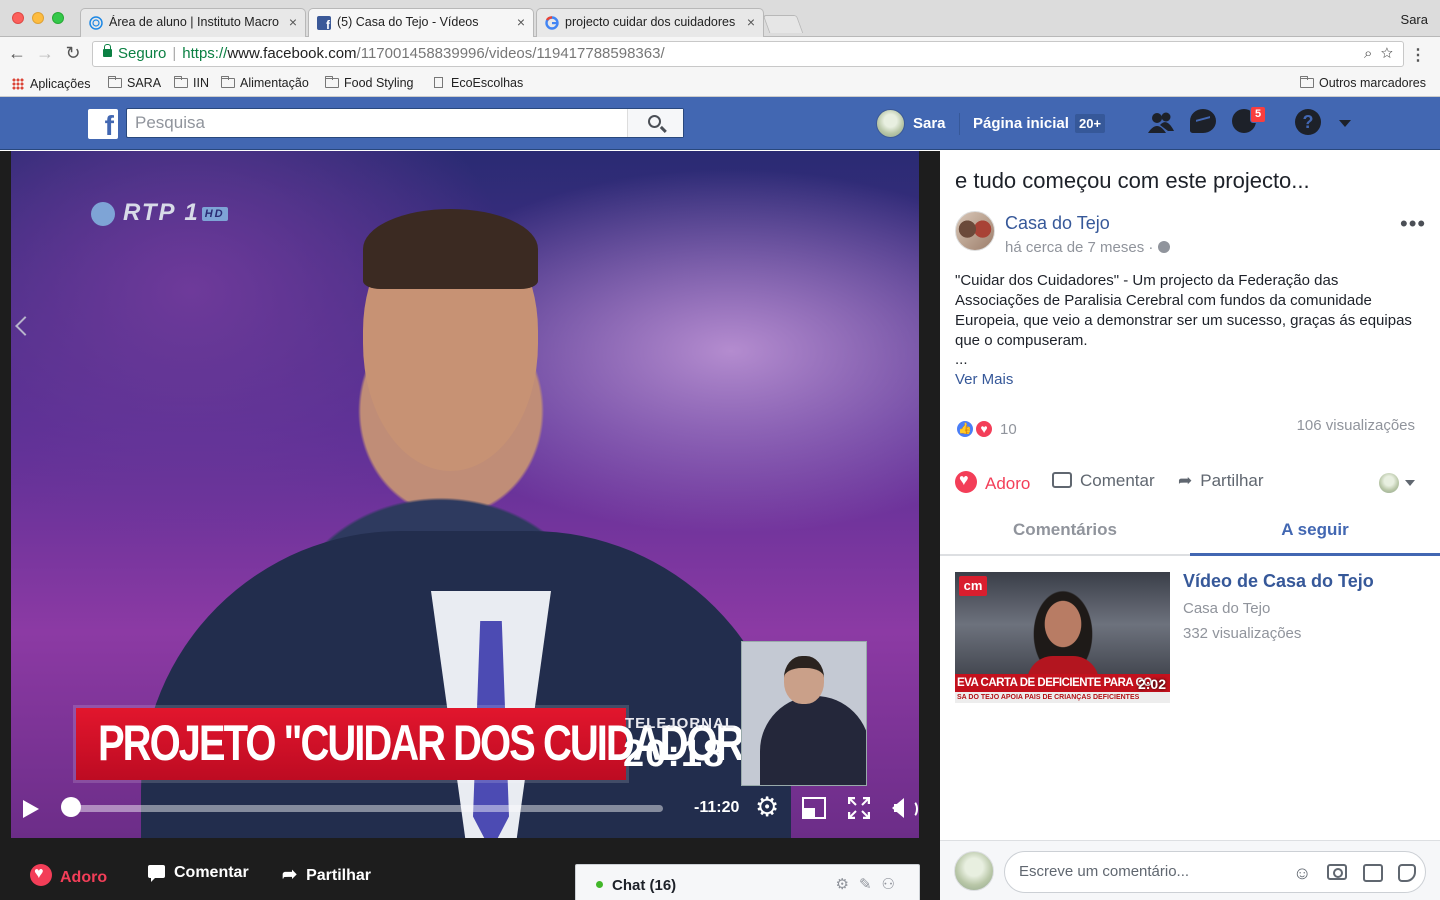 This screenshot has height=900, width=1440. What do you see at coordinates (912, 809) in the screenshot?
I see `volume-wave-icon` at bounding box center [912, 809].